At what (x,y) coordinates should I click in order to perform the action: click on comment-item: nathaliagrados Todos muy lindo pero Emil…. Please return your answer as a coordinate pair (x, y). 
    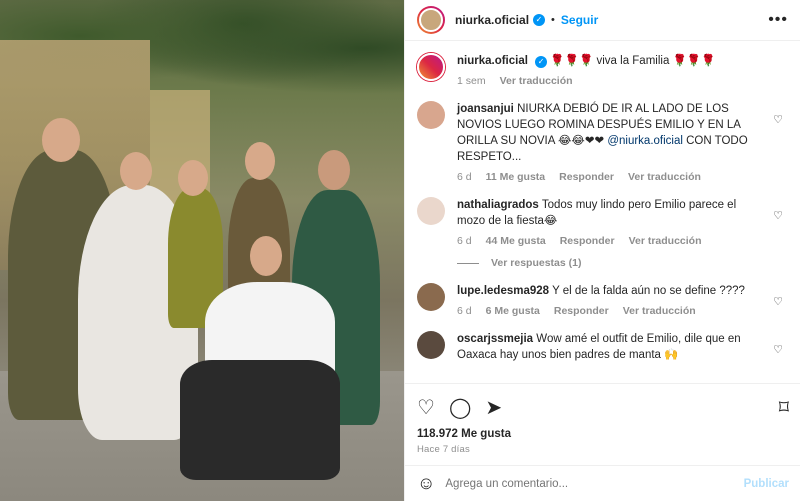
    Looking at the image, I should click on (602, 222).